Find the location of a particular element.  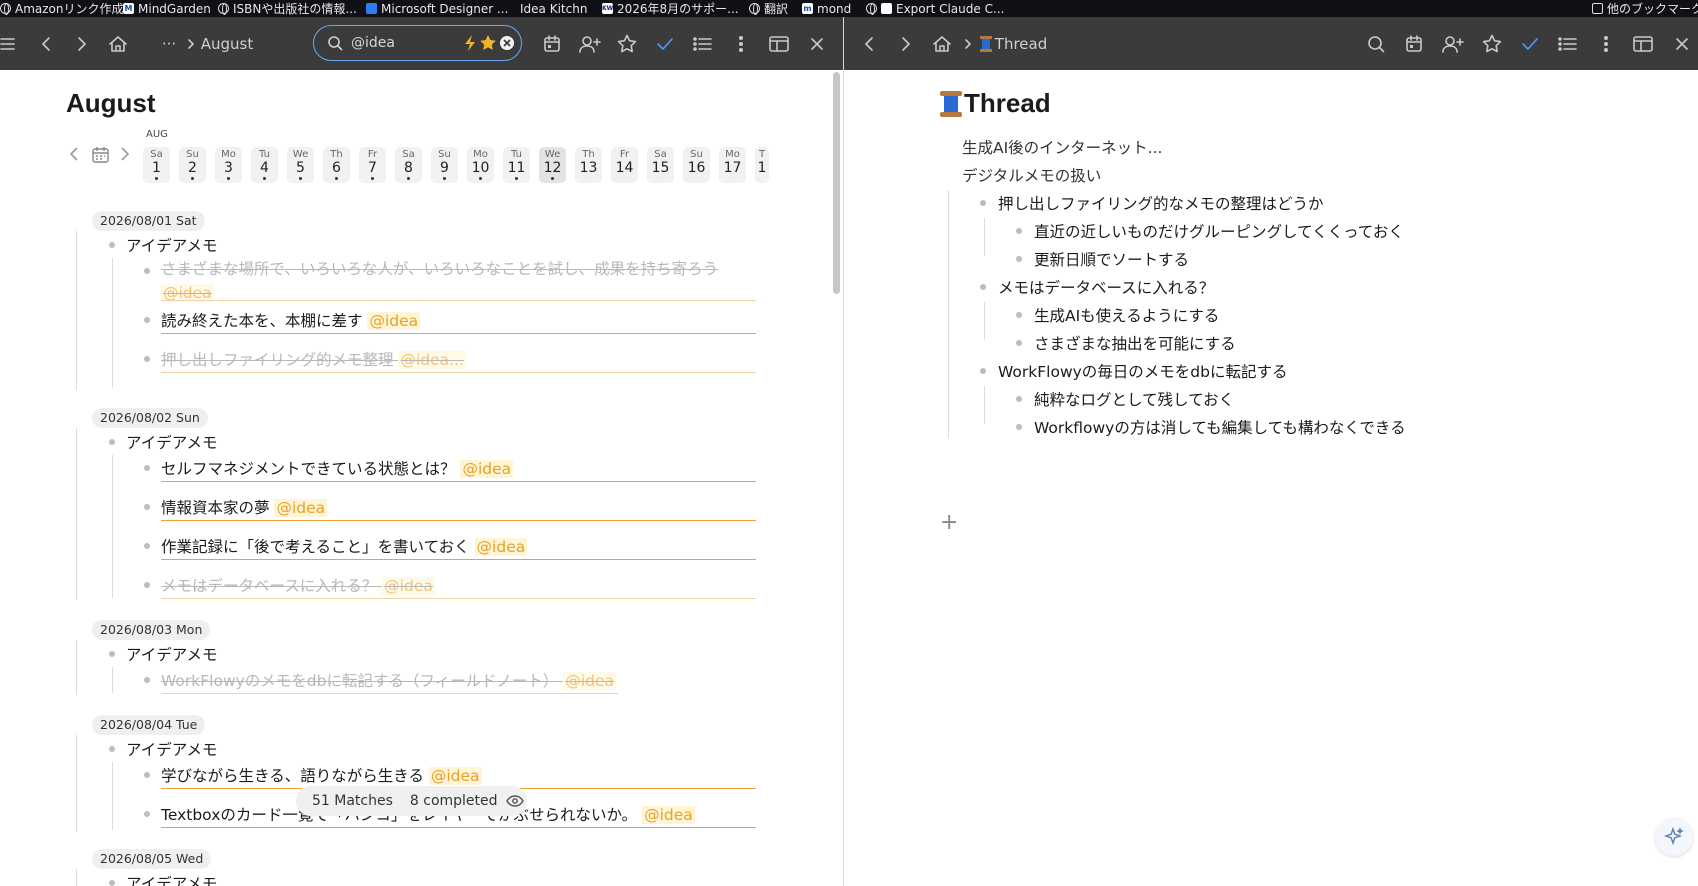

back-icon is located at coordinates (46, 43).